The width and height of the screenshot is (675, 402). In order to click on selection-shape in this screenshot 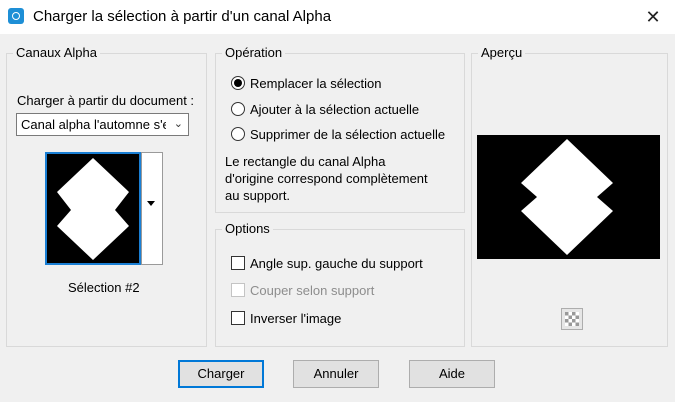, I will do `click(93, 209)`.